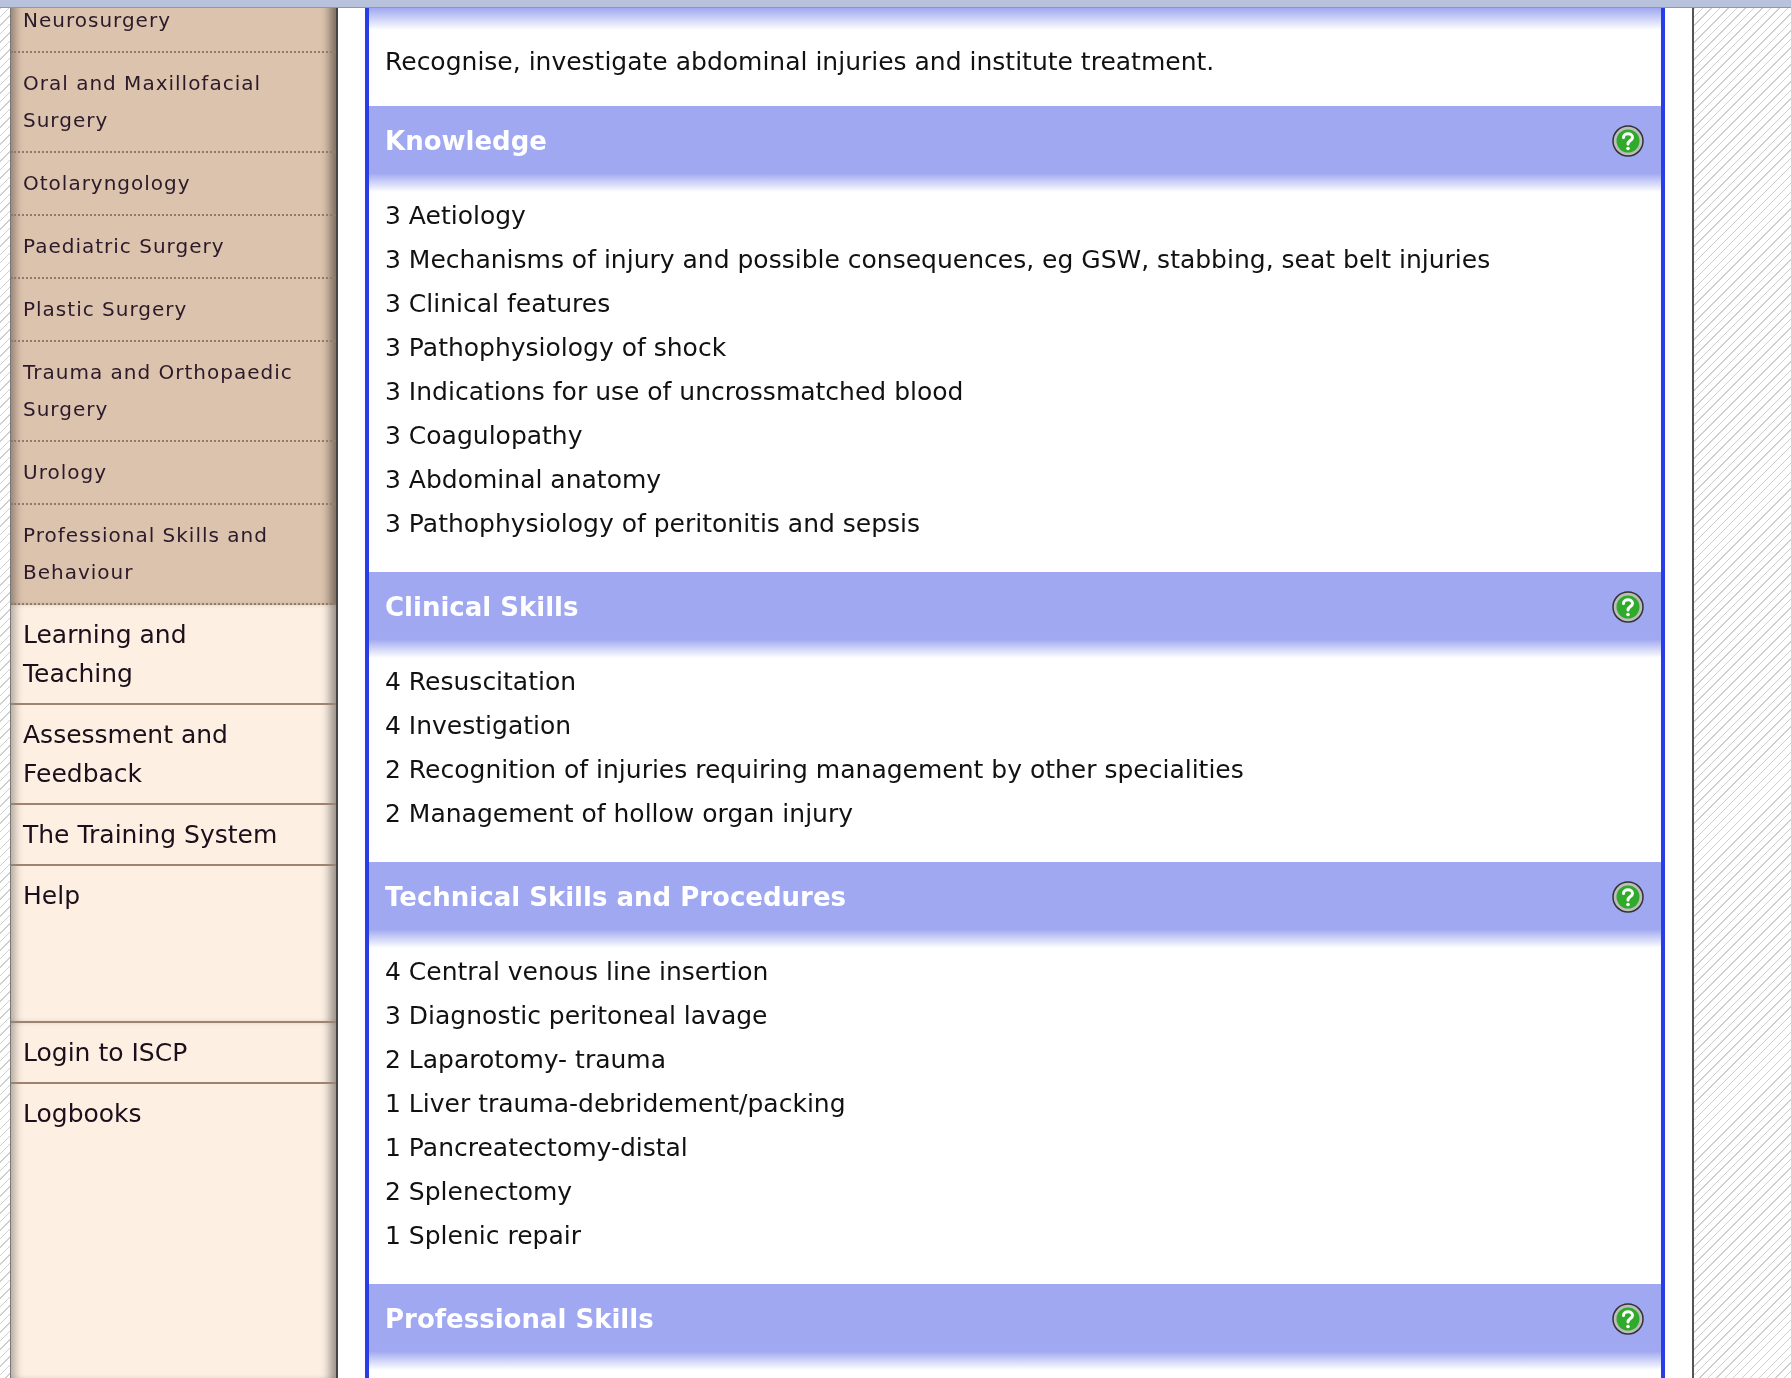 The height and width of the screenshot is (1378, 1791). What do you see at coordinates (483, 1236) in the screenshot?
I see `list-item: 1 Splenic repair` at bounding box center [483, 1236].